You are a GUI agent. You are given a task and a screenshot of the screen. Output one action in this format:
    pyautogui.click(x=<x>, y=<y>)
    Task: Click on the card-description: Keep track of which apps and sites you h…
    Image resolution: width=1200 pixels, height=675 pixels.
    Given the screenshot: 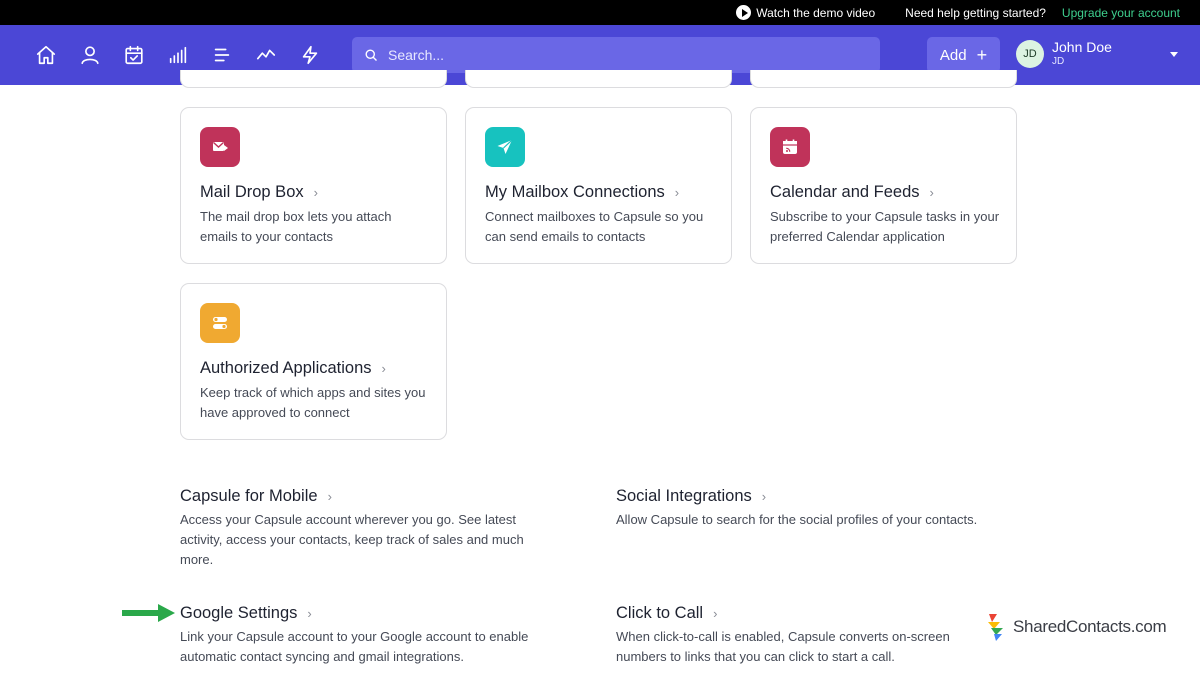 What is the action you would take?
    pyautogui.click(x=313, y=402)
    